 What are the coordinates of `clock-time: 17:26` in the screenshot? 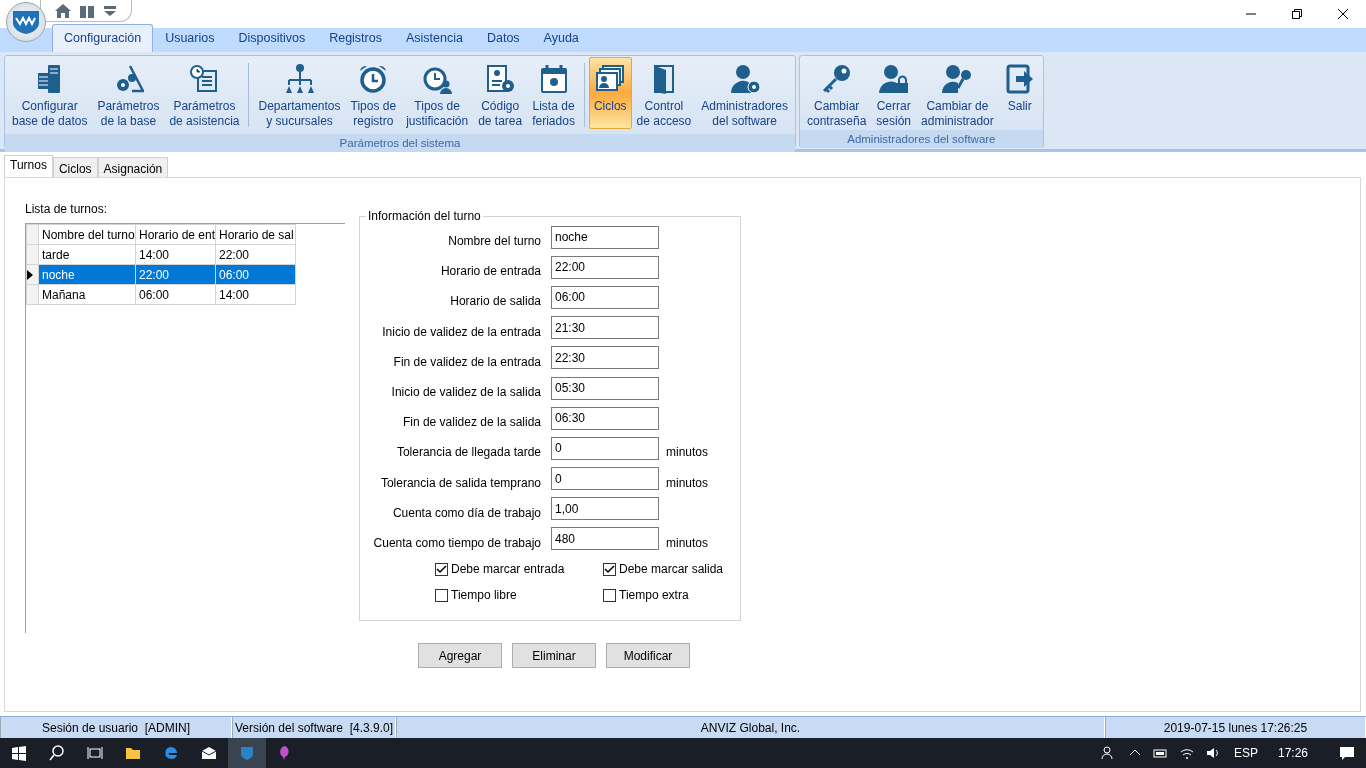 It's located at (1292, 753).